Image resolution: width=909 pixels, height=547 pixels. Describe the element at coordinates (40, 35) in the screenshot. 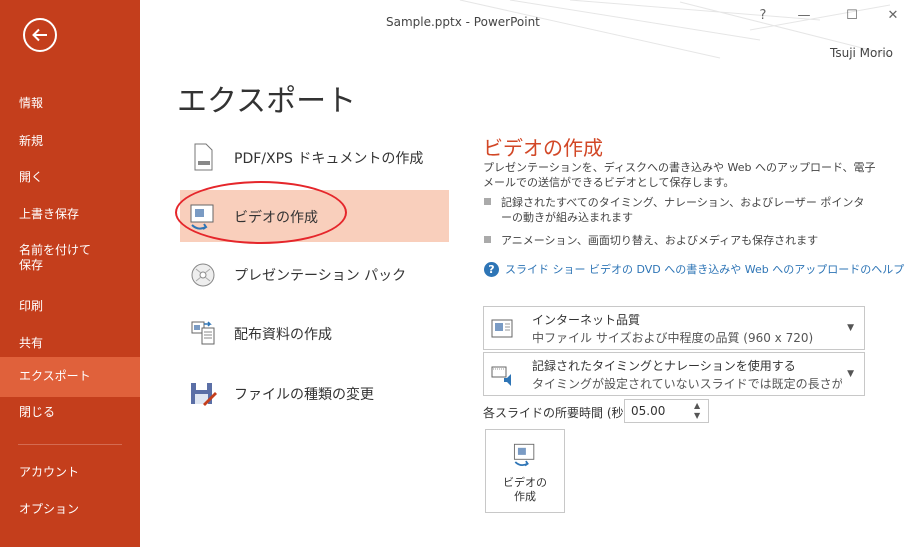

I see `back-arrow-icon` at that location.